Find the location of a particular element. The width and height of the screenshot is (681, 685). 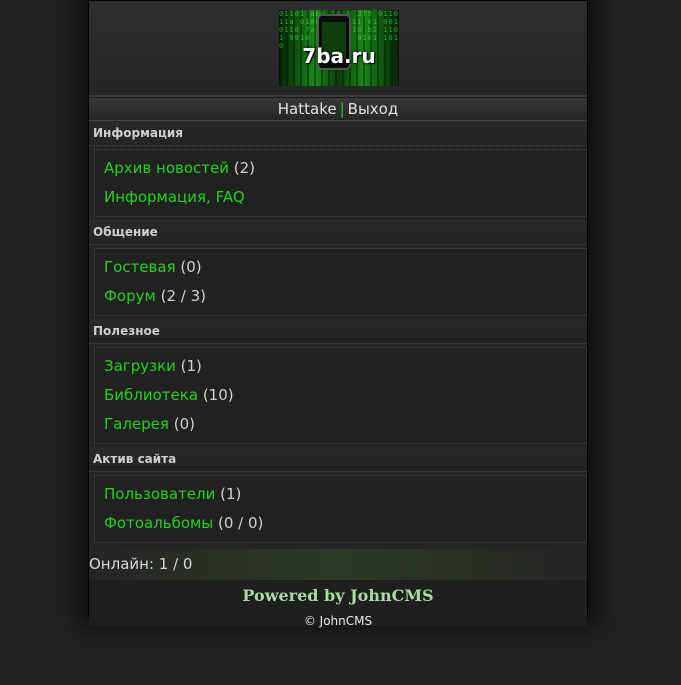

menu-item-count: (10) is located at coordinates (218, 395).